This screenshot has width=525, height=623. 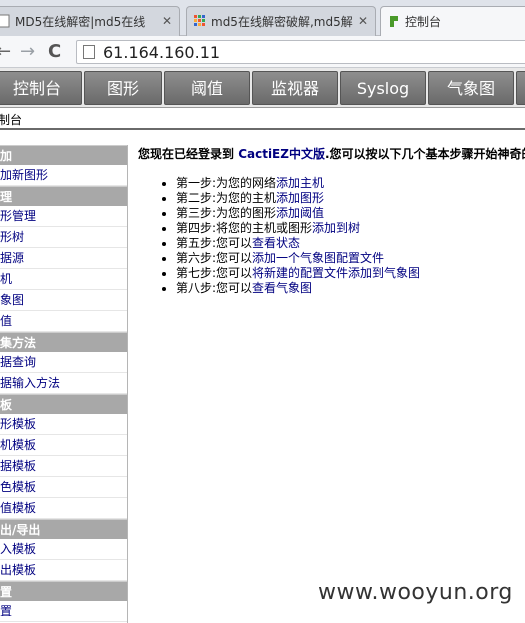 I want to click on list-item: 第四步:将您的主机或图形添加到树, so click(x=350, y=228).